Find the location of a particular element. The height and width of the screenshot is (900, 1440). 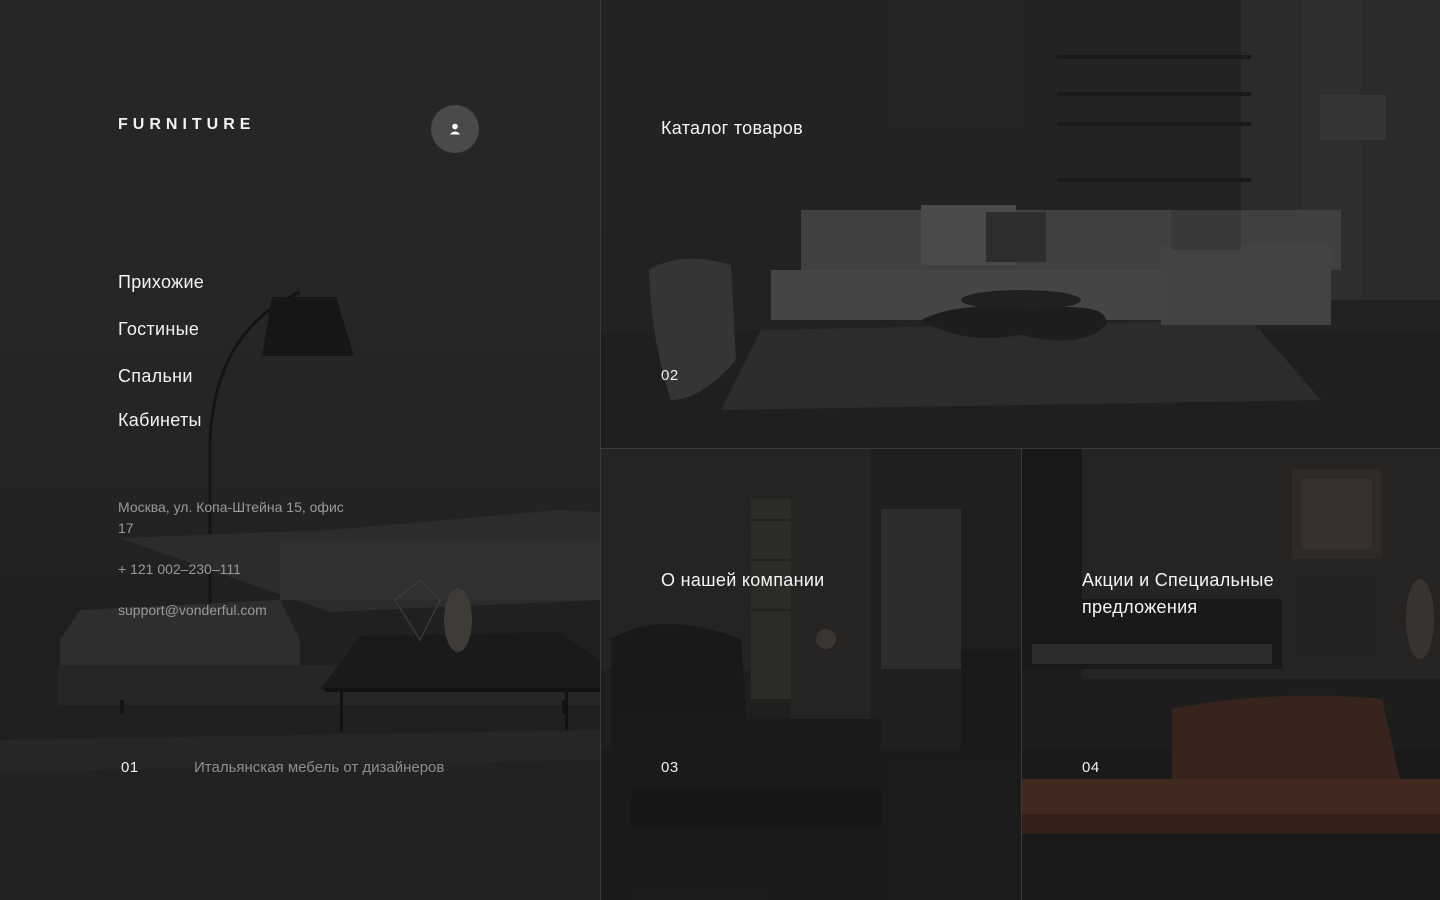

email-link: support@vonderful.com is located at coordinates (238, 610).